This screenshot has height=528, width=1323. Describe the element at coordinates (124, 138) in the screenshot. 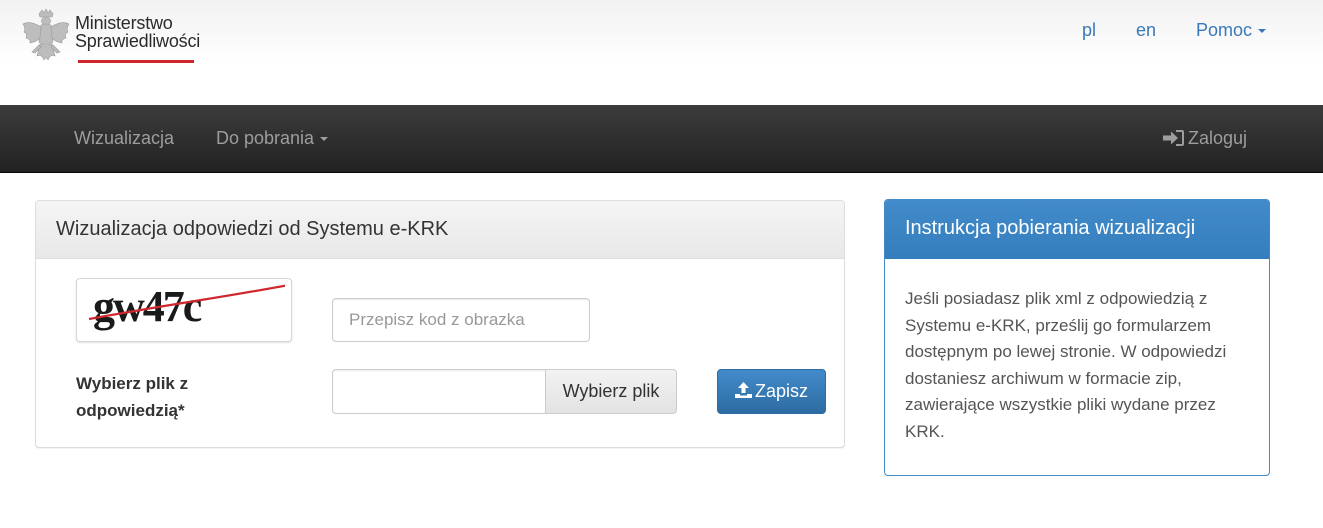

I see `nav-visualization: Wizualizacja` at that location.